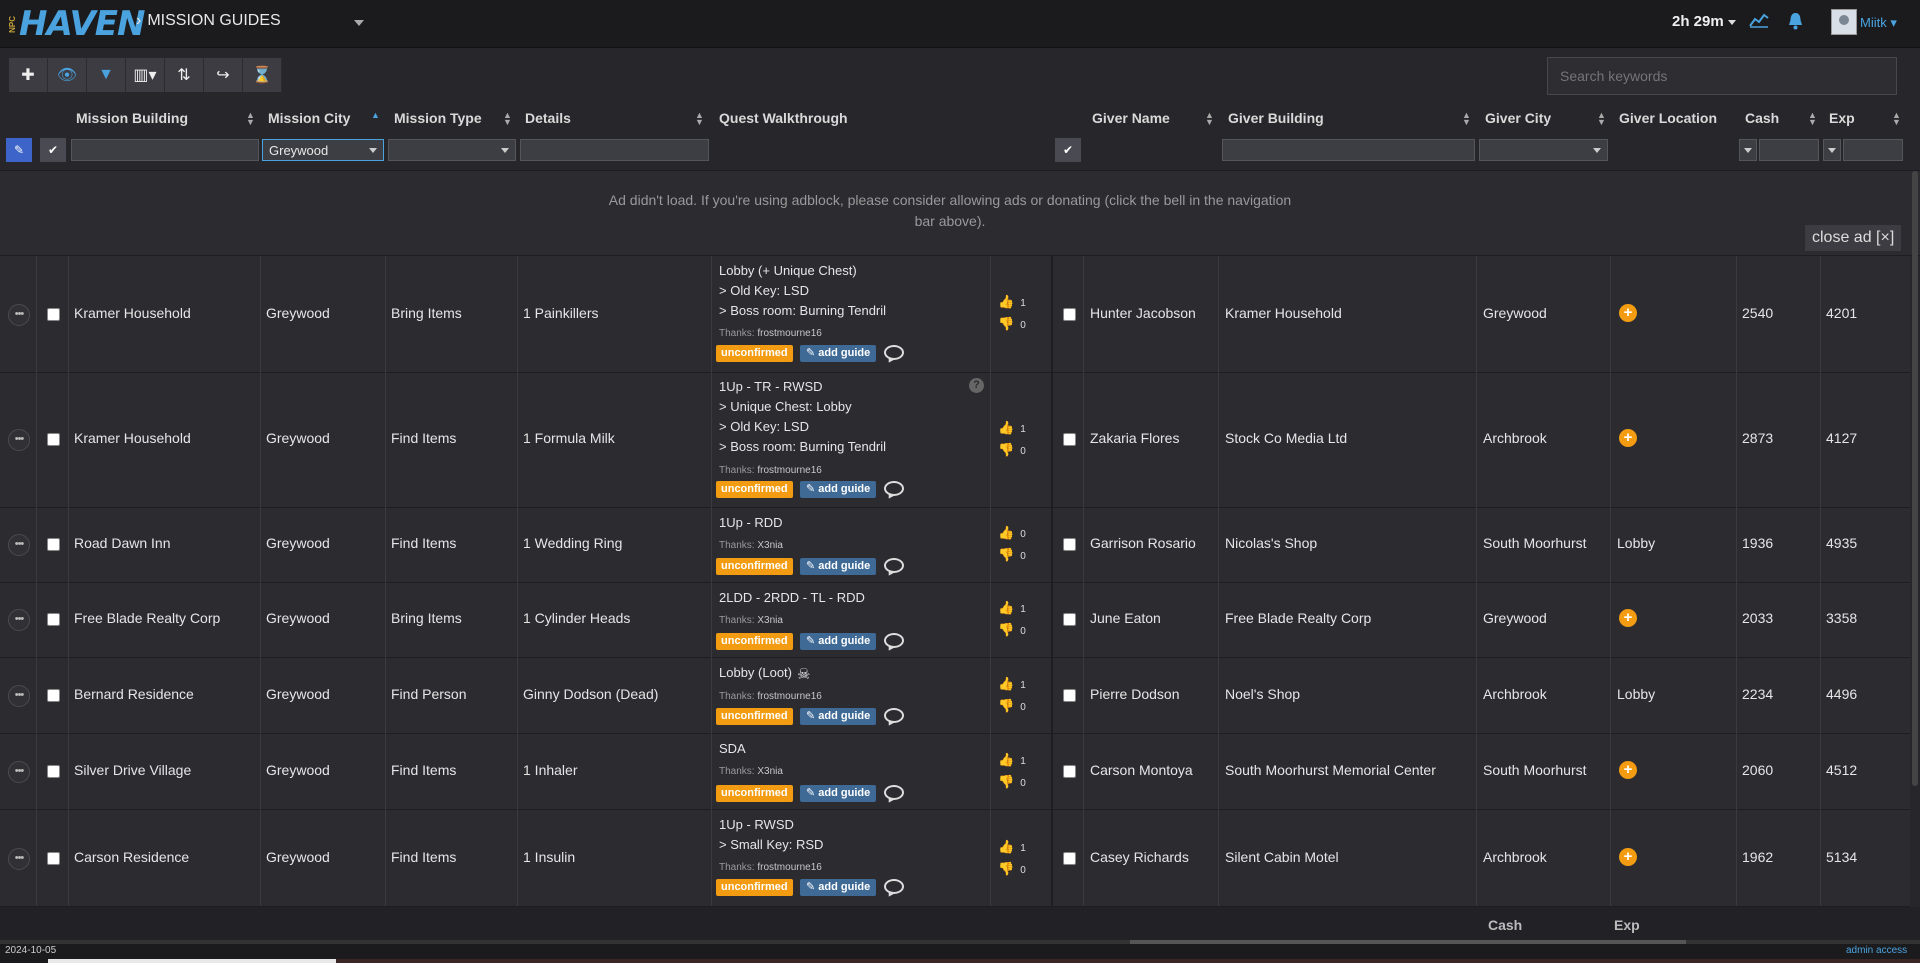  What do you see at coordinates (1832, 150) in the screenshot?
I see `filter-exp-operator` at bounding box center [1832, 150].